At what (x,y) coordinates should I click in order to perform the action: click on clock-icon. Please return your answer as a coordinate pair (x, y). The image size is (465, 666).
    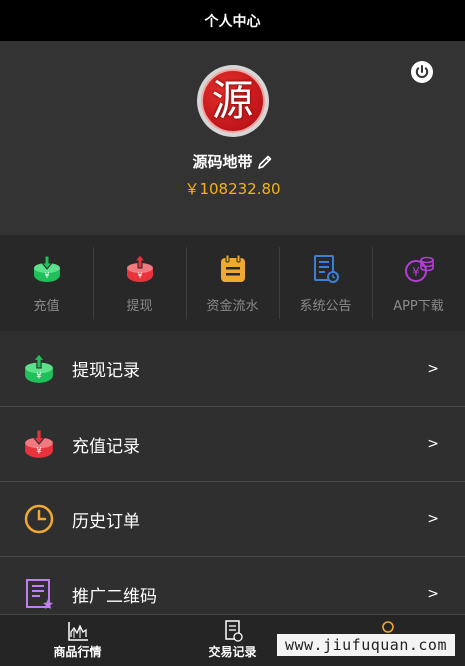
    Looking at the image, I should click on (39, 519).